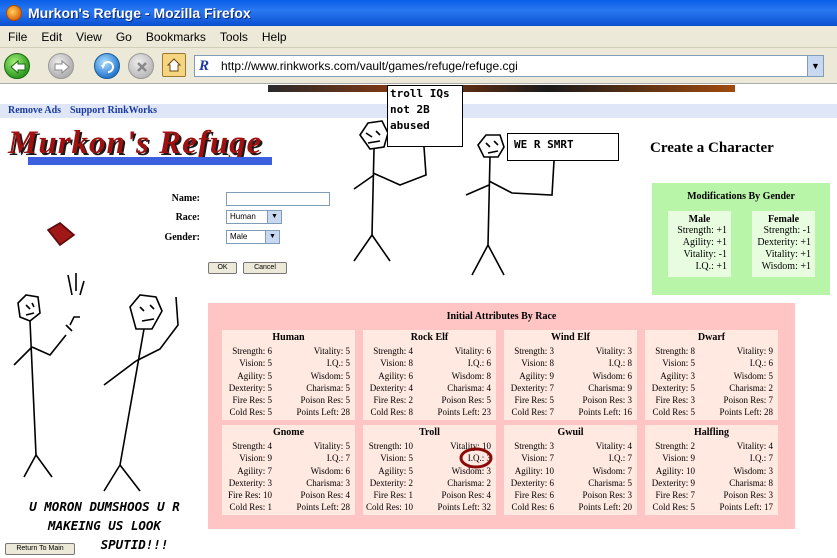 The height and width of the screenshot is (558, 837). I want to click on race-stat: Dexterity: 4, so click(391, 387).